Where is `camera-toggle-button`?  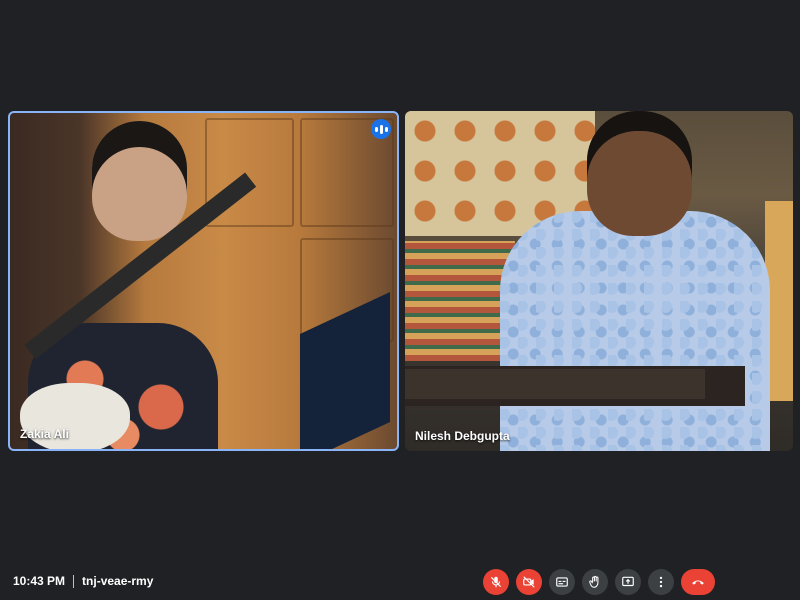
camera-toggle-button is located at coordinates (529, 582).